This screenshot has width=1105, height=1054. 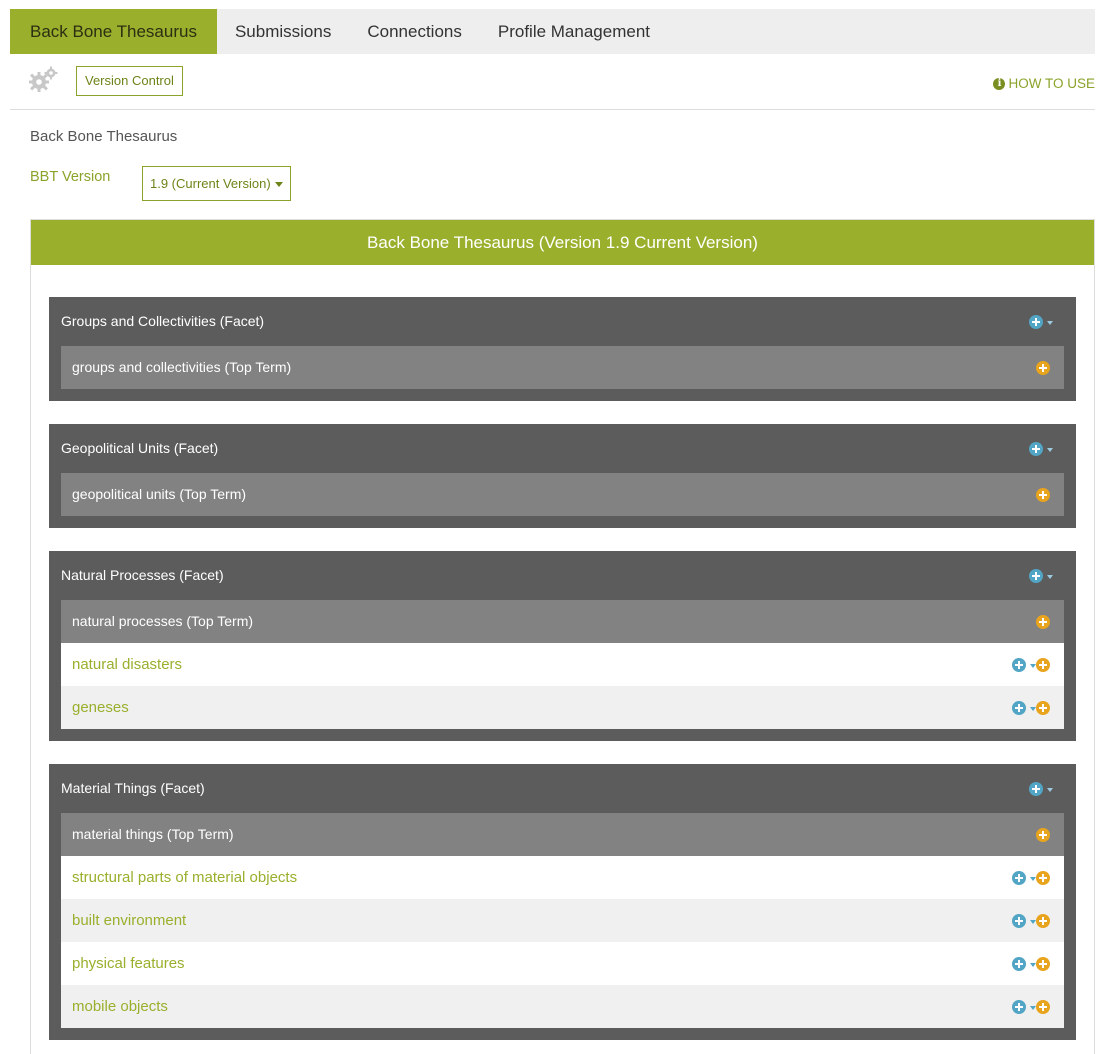 I want to click on info-icon: i, so click(x=999, y=83).